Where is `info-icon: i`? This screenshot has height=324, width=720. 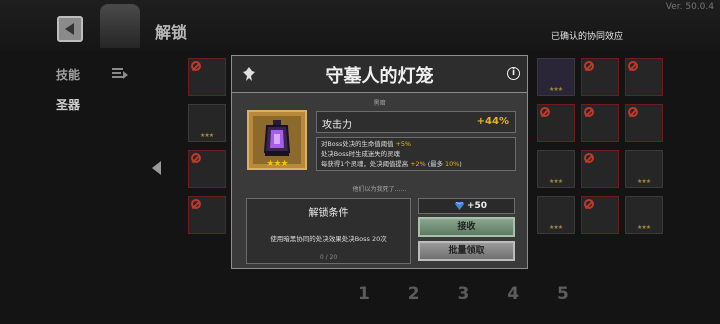 info-icon: i is located at coordinates (513, 73).